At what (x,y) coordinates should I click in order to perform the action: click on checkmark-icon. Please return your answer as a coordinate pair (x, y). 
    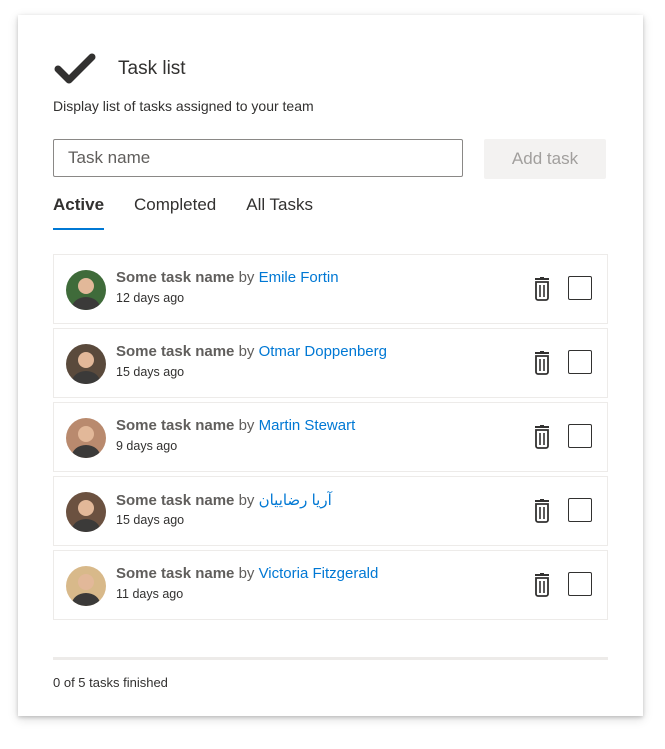
    Looking at the image, I should click on (77, 69).